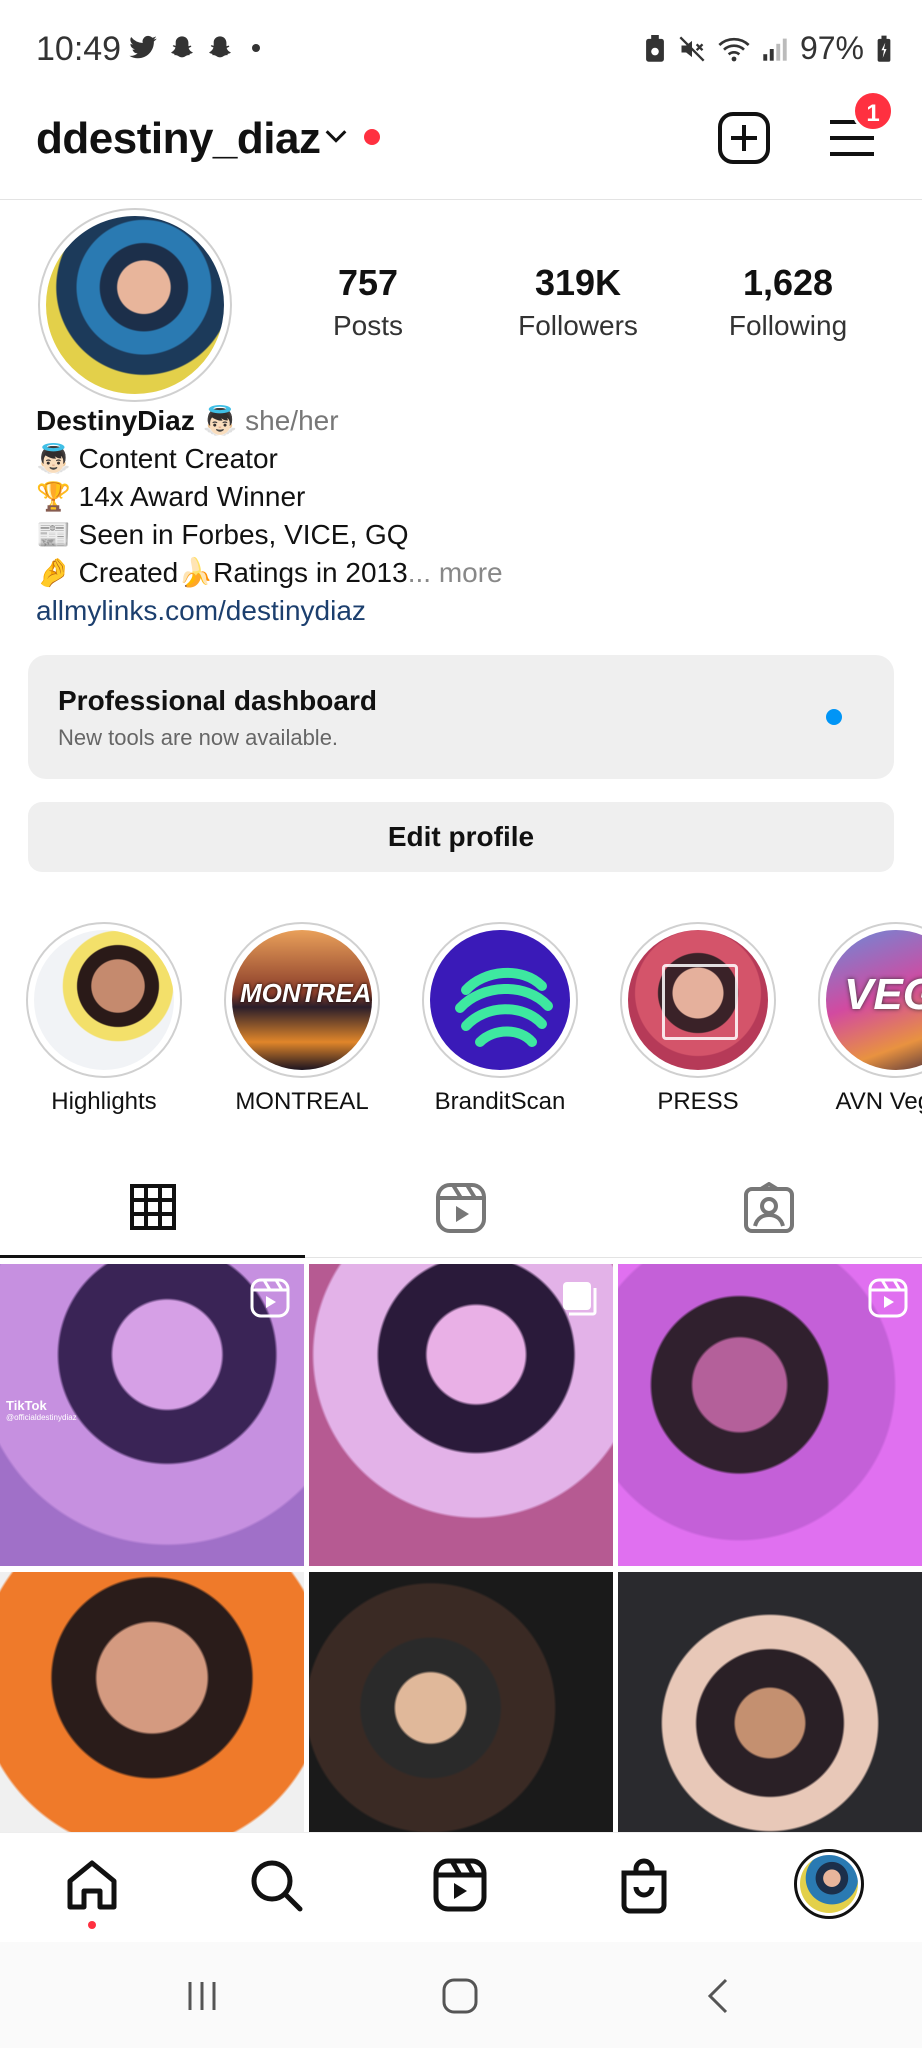  I want to click on battery-percent: 97%, so click(831, 48).